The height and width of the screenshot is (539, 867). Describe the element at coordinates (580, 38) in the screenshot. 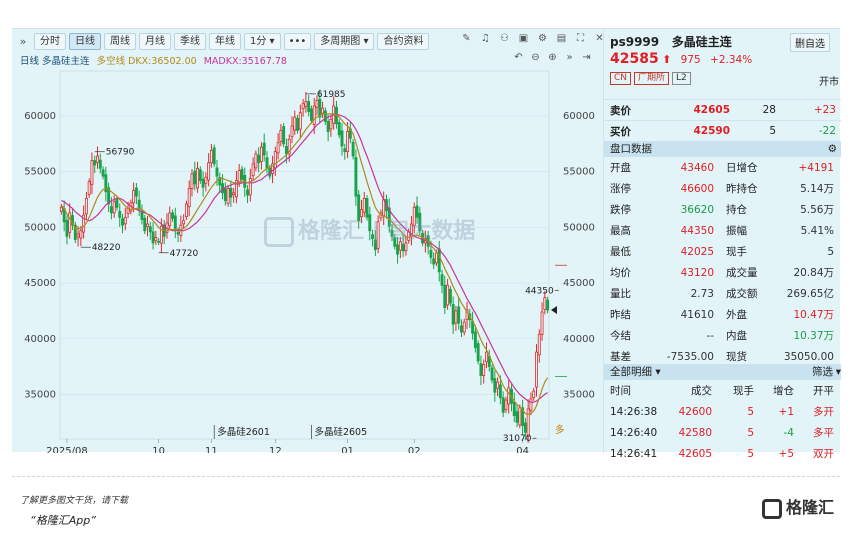

I see `fullscreen-icon: ⛶` at that location.